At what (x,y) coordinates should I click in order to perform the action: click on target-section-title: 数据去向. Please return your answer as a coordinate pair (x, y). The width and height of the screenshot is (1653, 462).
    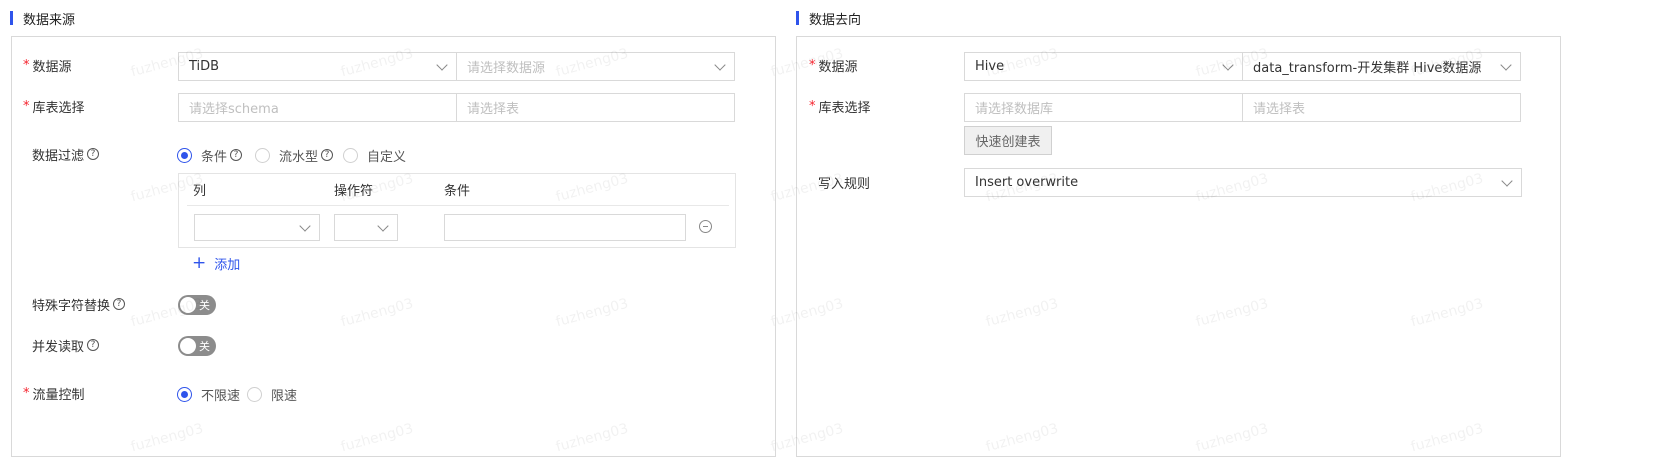
    Looking at the image, I should click on (828, 18).